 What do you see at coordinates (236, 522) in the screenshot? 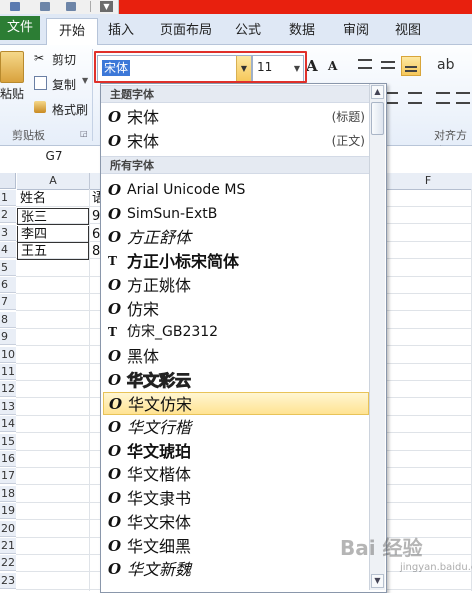
I see `font-item: O 华文宋体` at bounding box center [236, 522].